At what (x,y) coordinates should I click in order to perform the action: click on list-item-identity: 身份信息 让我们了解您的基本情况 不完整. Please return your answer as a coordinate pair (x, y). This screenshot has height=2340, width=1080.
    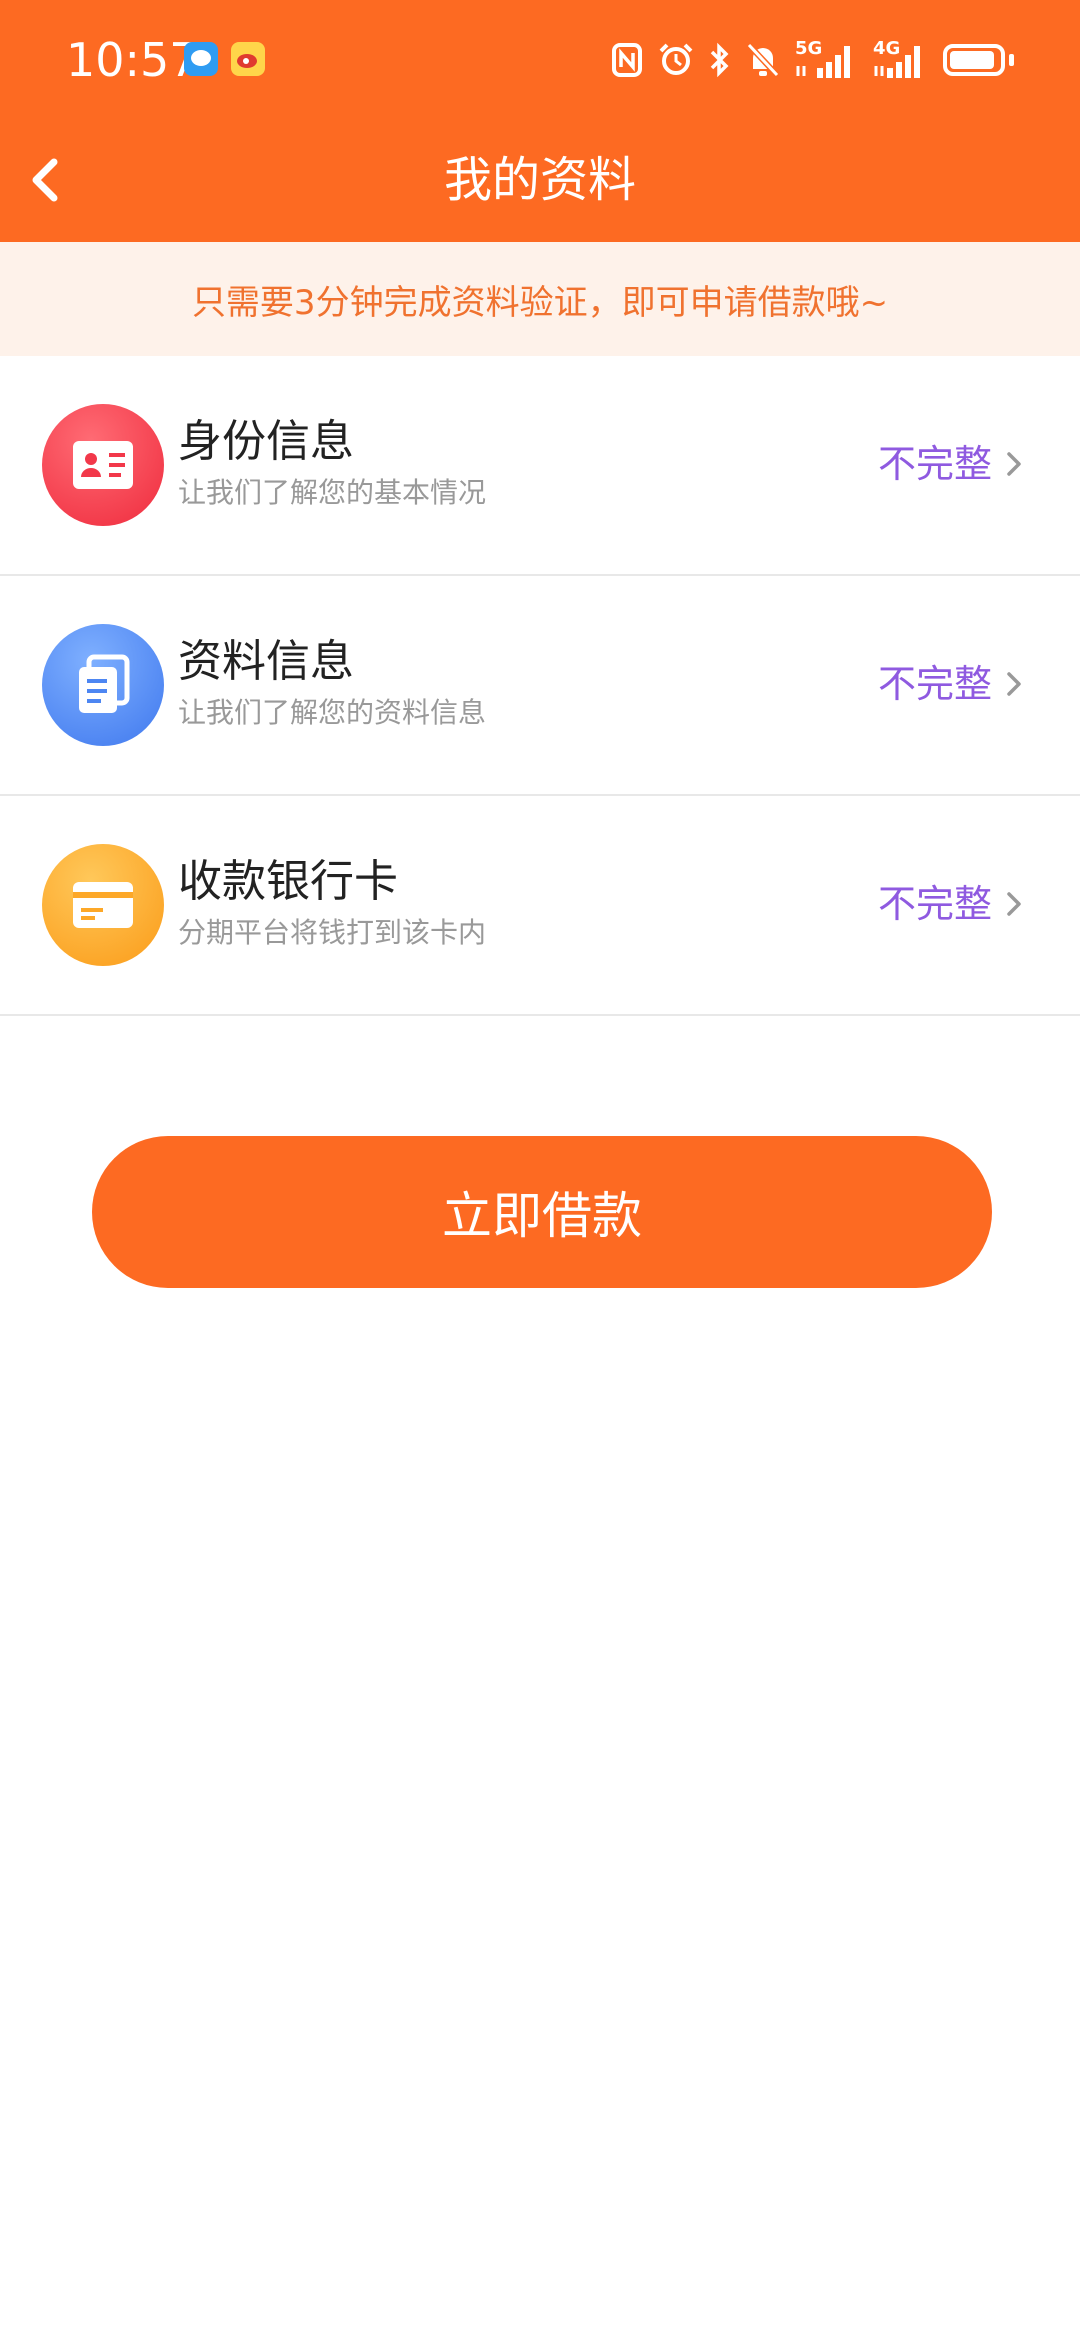
    Looking at the image, I should click on (540, 466).